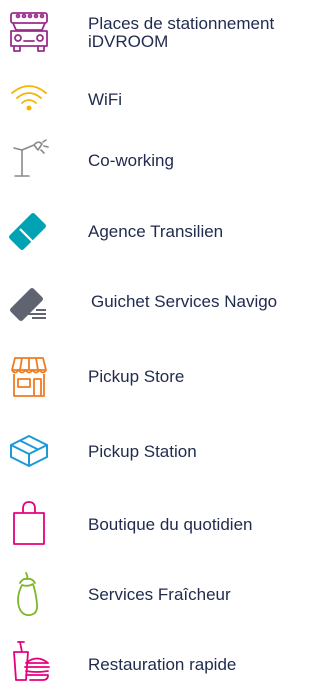  Describe the element at coordinates (159, 594) in the screenshot. I see `service-item-label: Services Fraîcheur` at that location.